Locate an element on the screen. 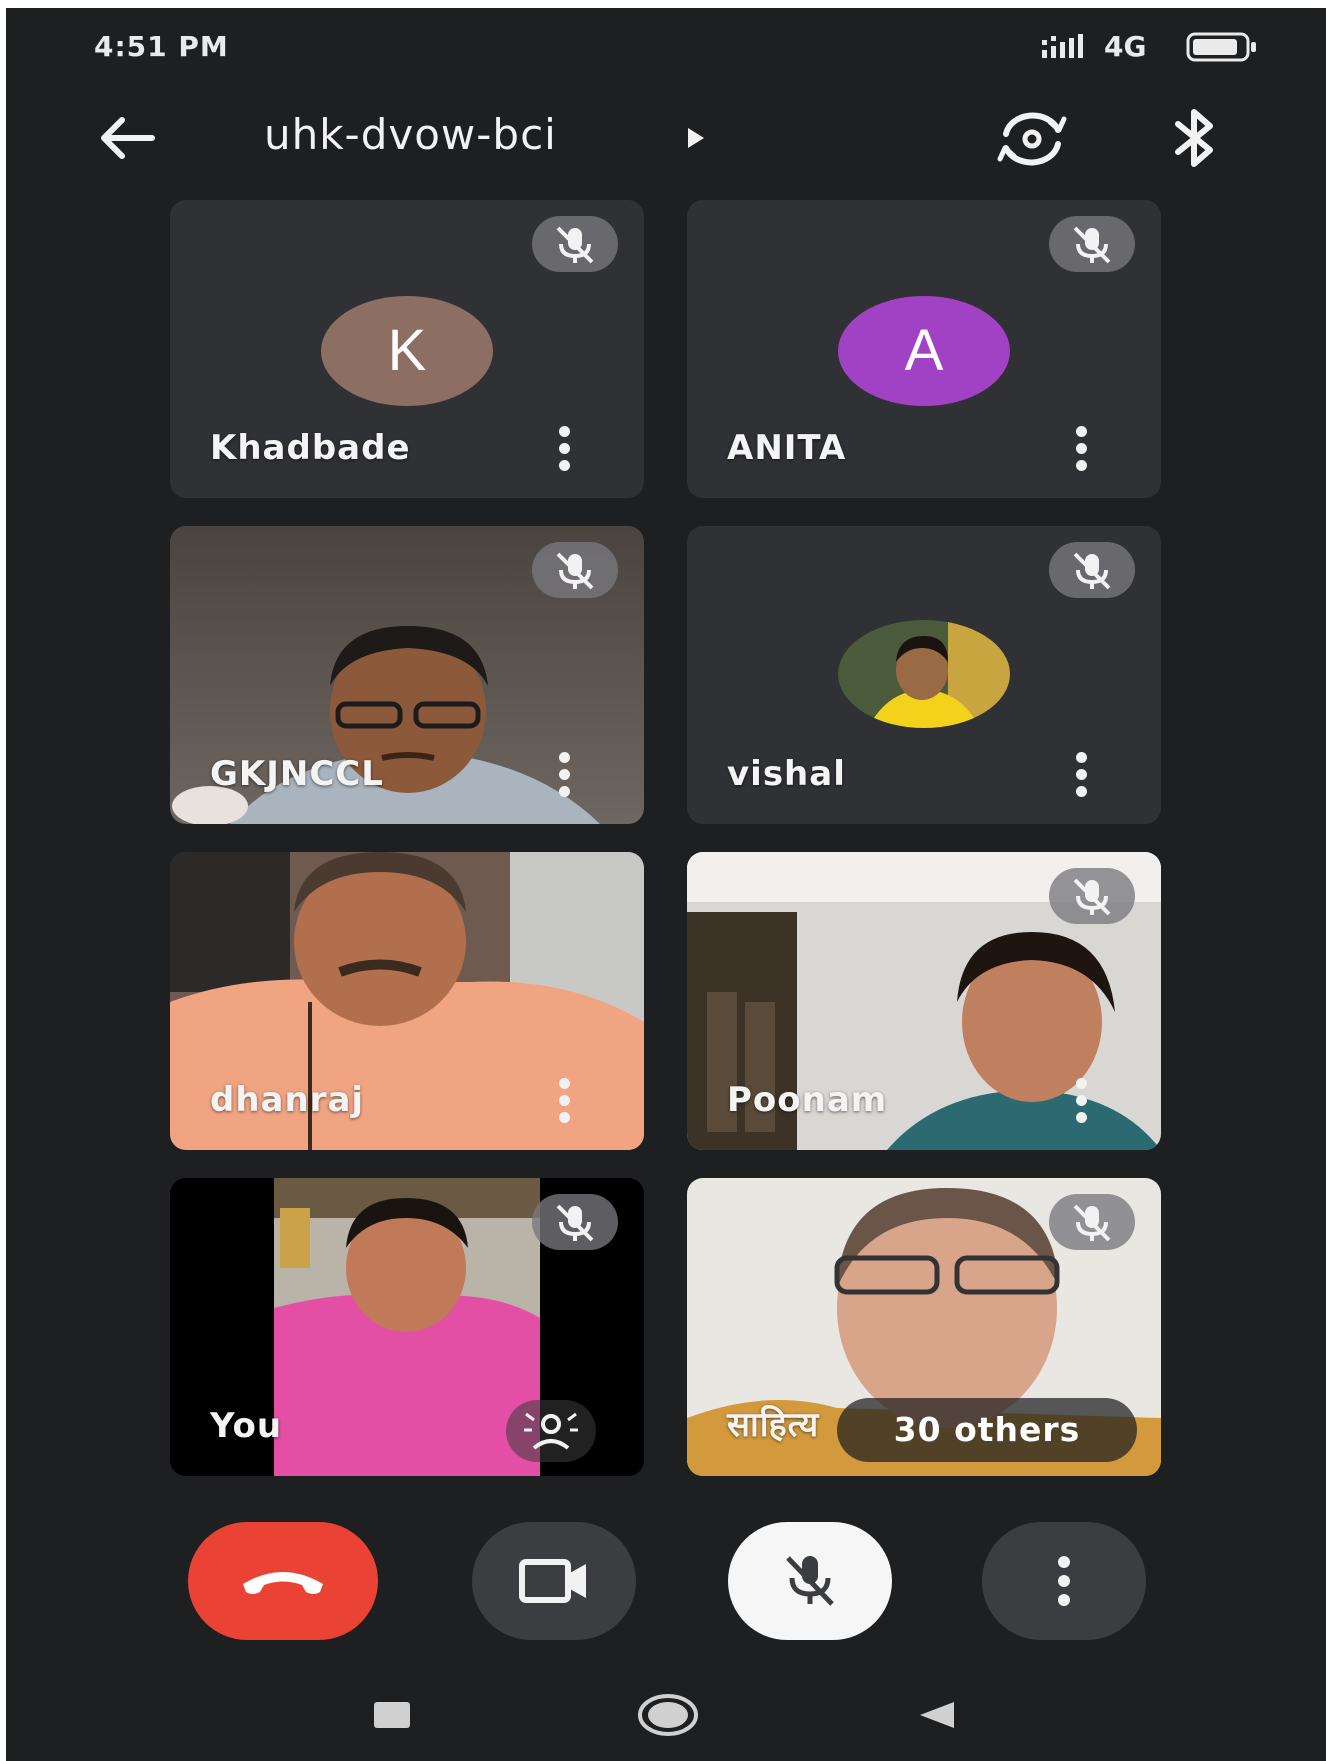 The image size is (1331, 1761). participant-name: साहित्य is located at coordinates (773, 1425).